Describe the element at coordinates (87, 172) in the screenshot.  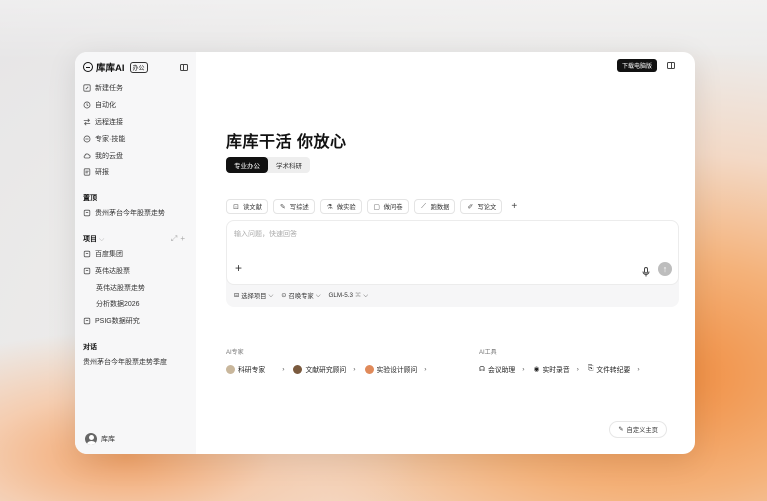
I see `report-icon` at that location.